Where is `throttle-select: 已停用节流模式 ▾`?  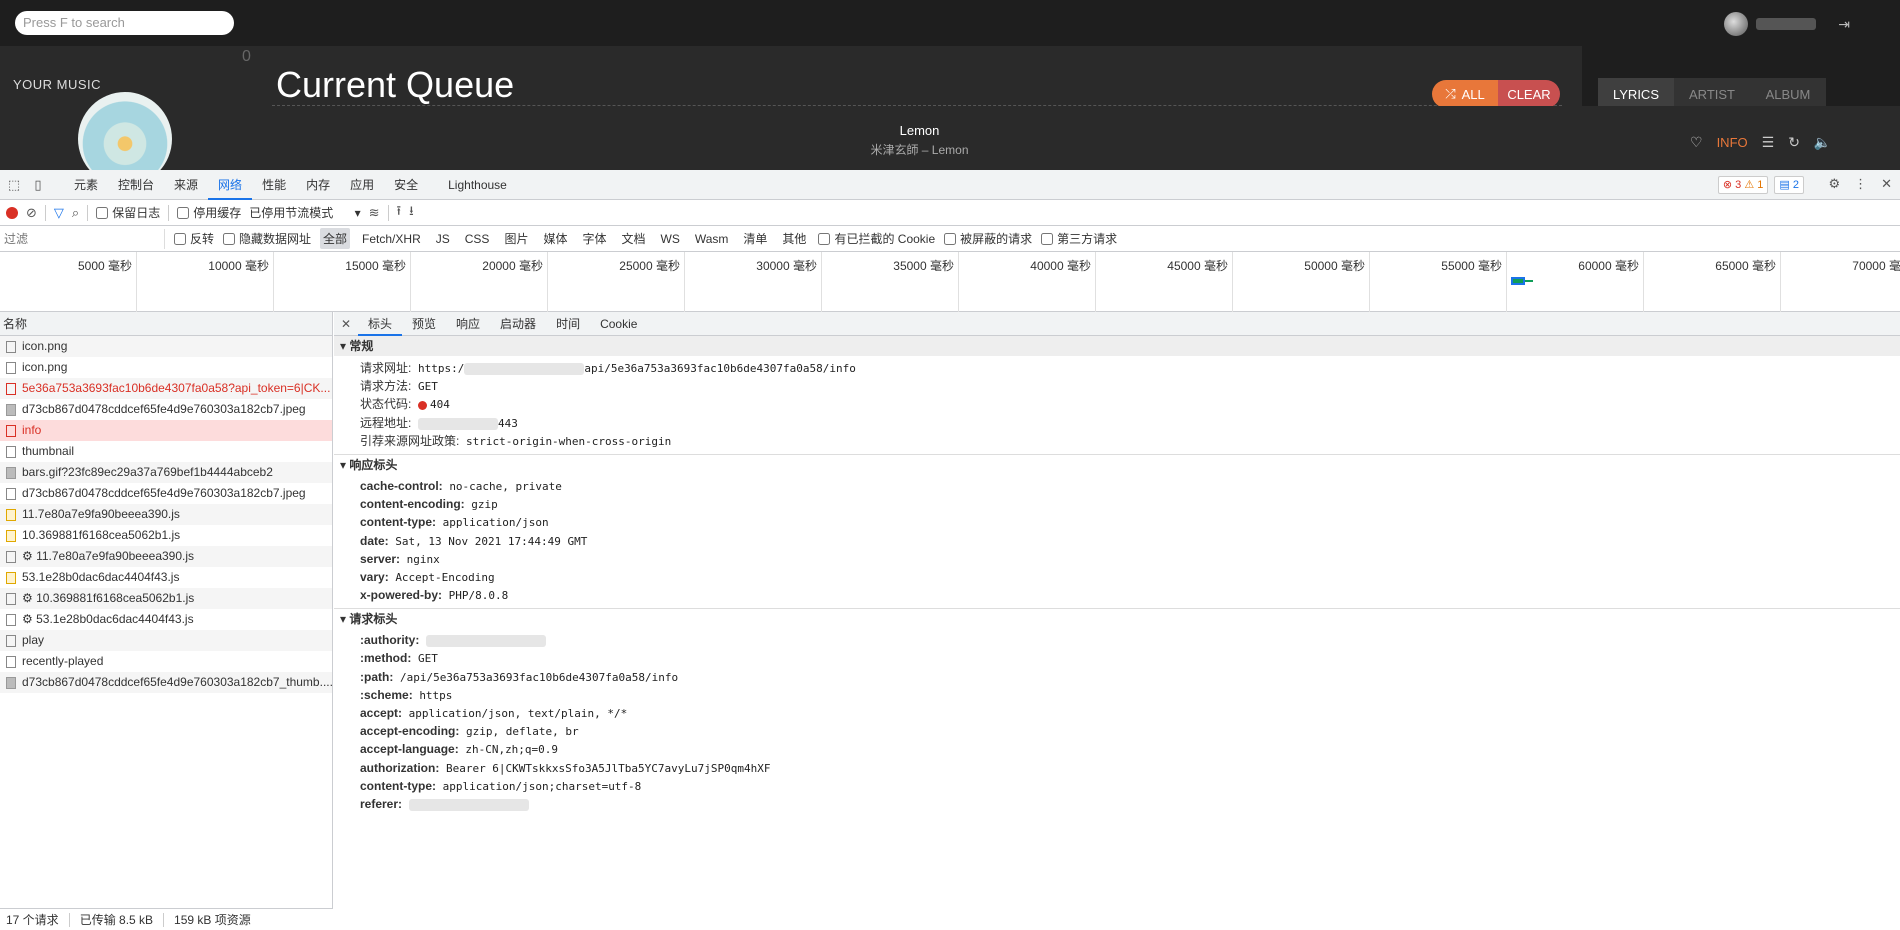
throttle-select: 已停用节流模式 ▾ is located at coordinates (304, 212).